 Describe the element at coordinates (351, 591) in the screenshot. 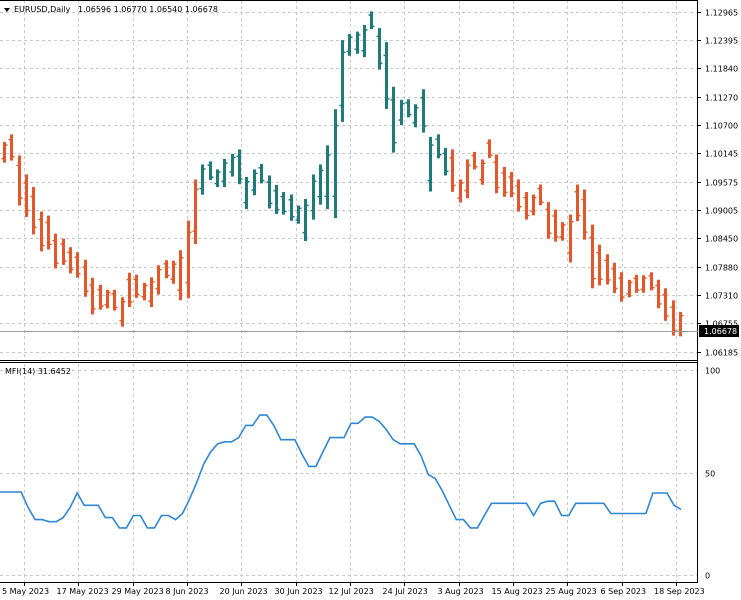

I see `time-tick-label: 12 Jul 2023` at that location.